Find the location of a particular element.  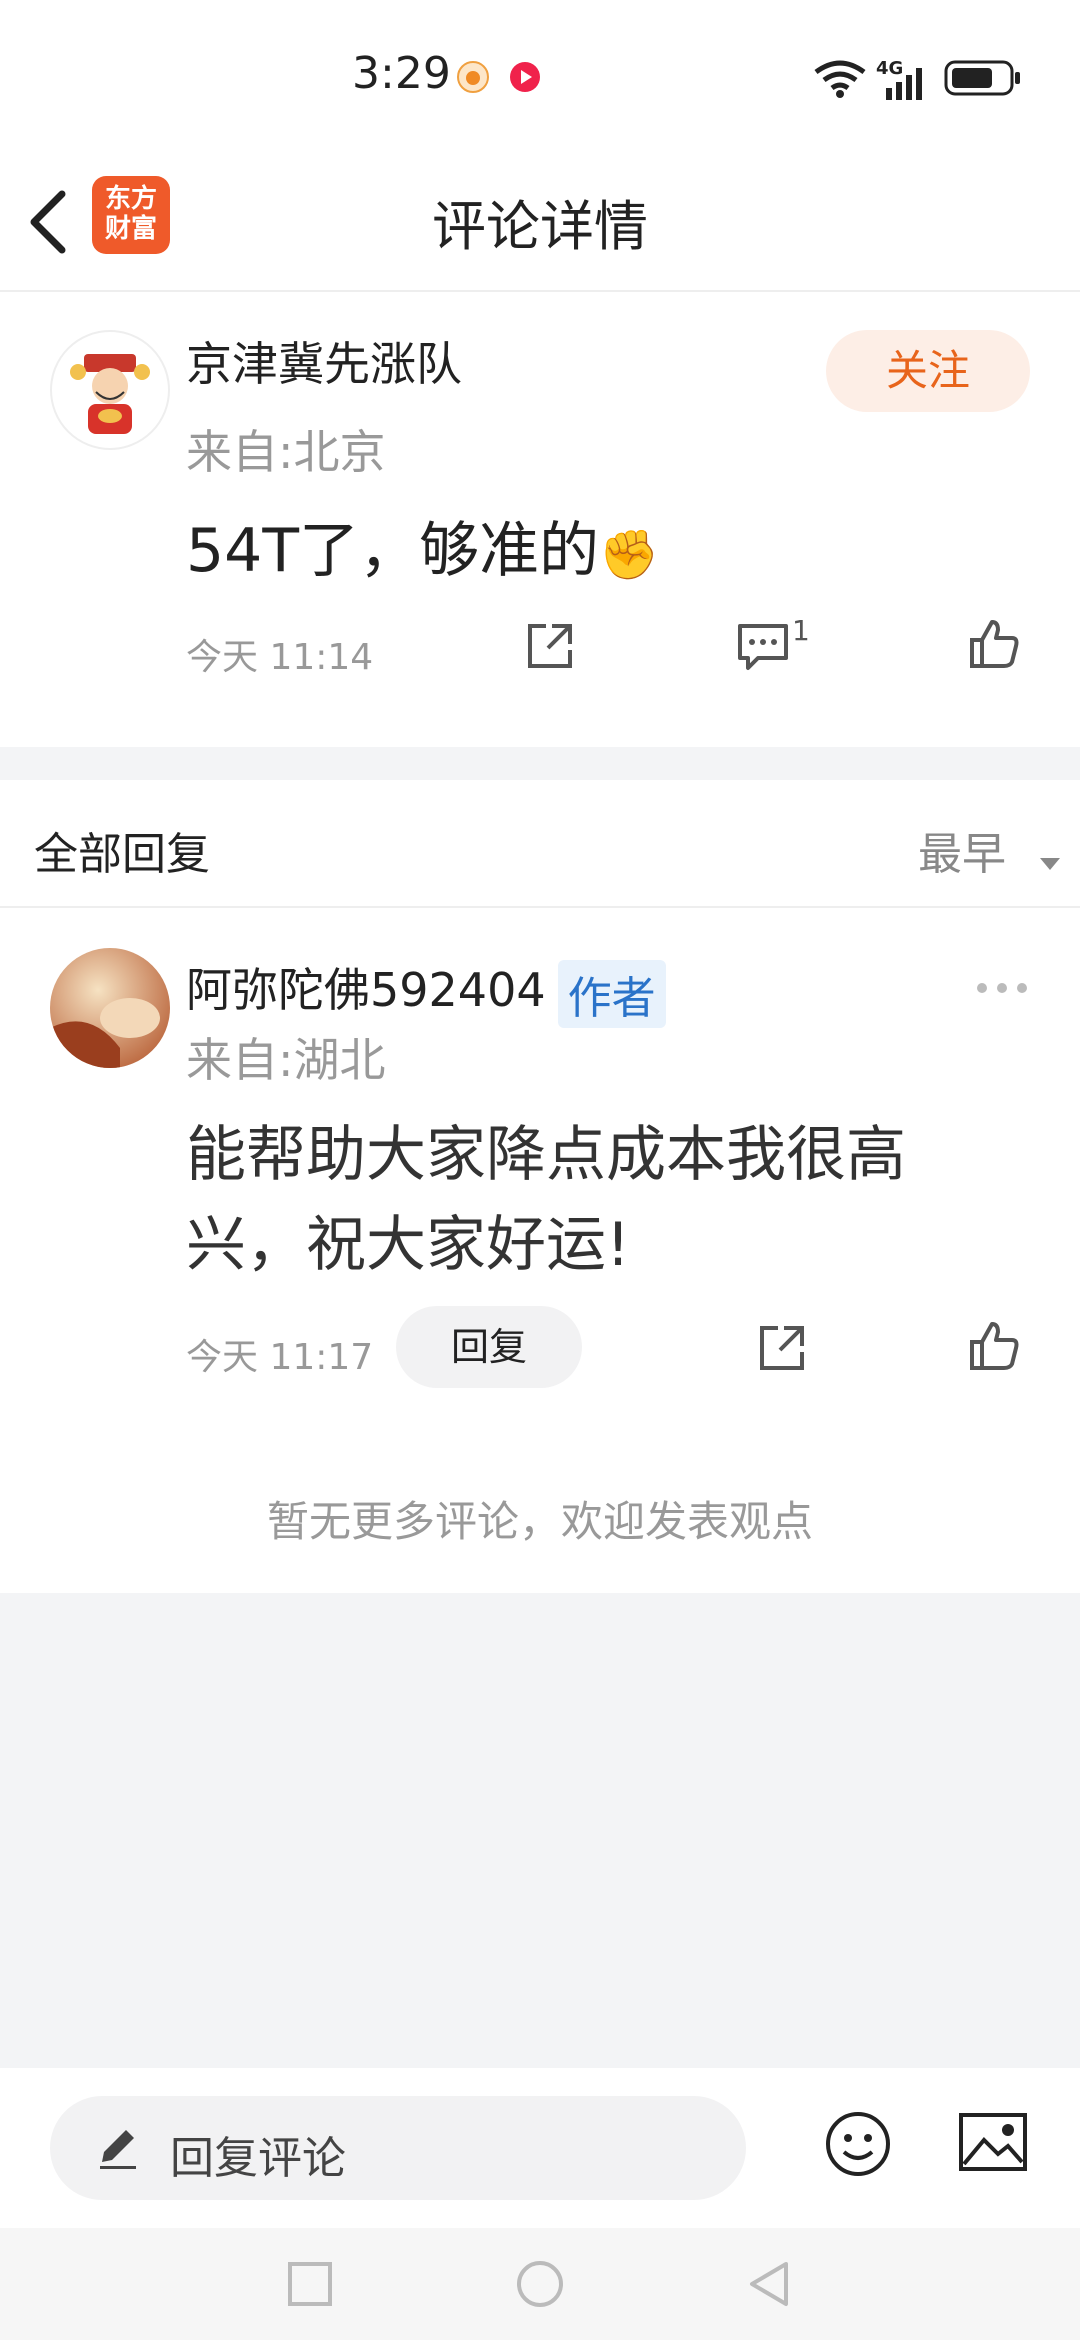

reply-author-avatar is located at coordinates (110, 1008).